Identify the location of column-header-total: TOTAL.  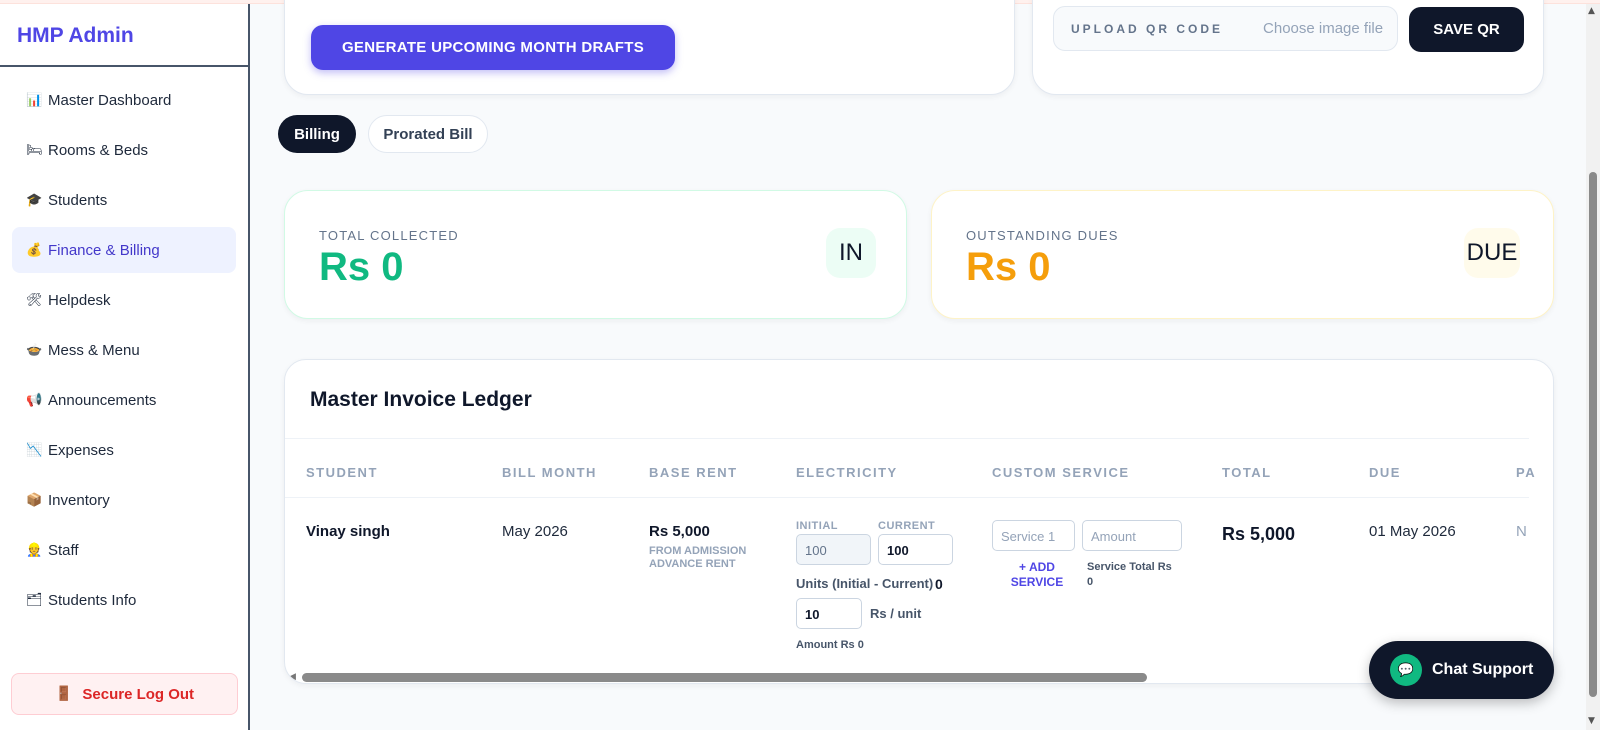
(1247, 472).